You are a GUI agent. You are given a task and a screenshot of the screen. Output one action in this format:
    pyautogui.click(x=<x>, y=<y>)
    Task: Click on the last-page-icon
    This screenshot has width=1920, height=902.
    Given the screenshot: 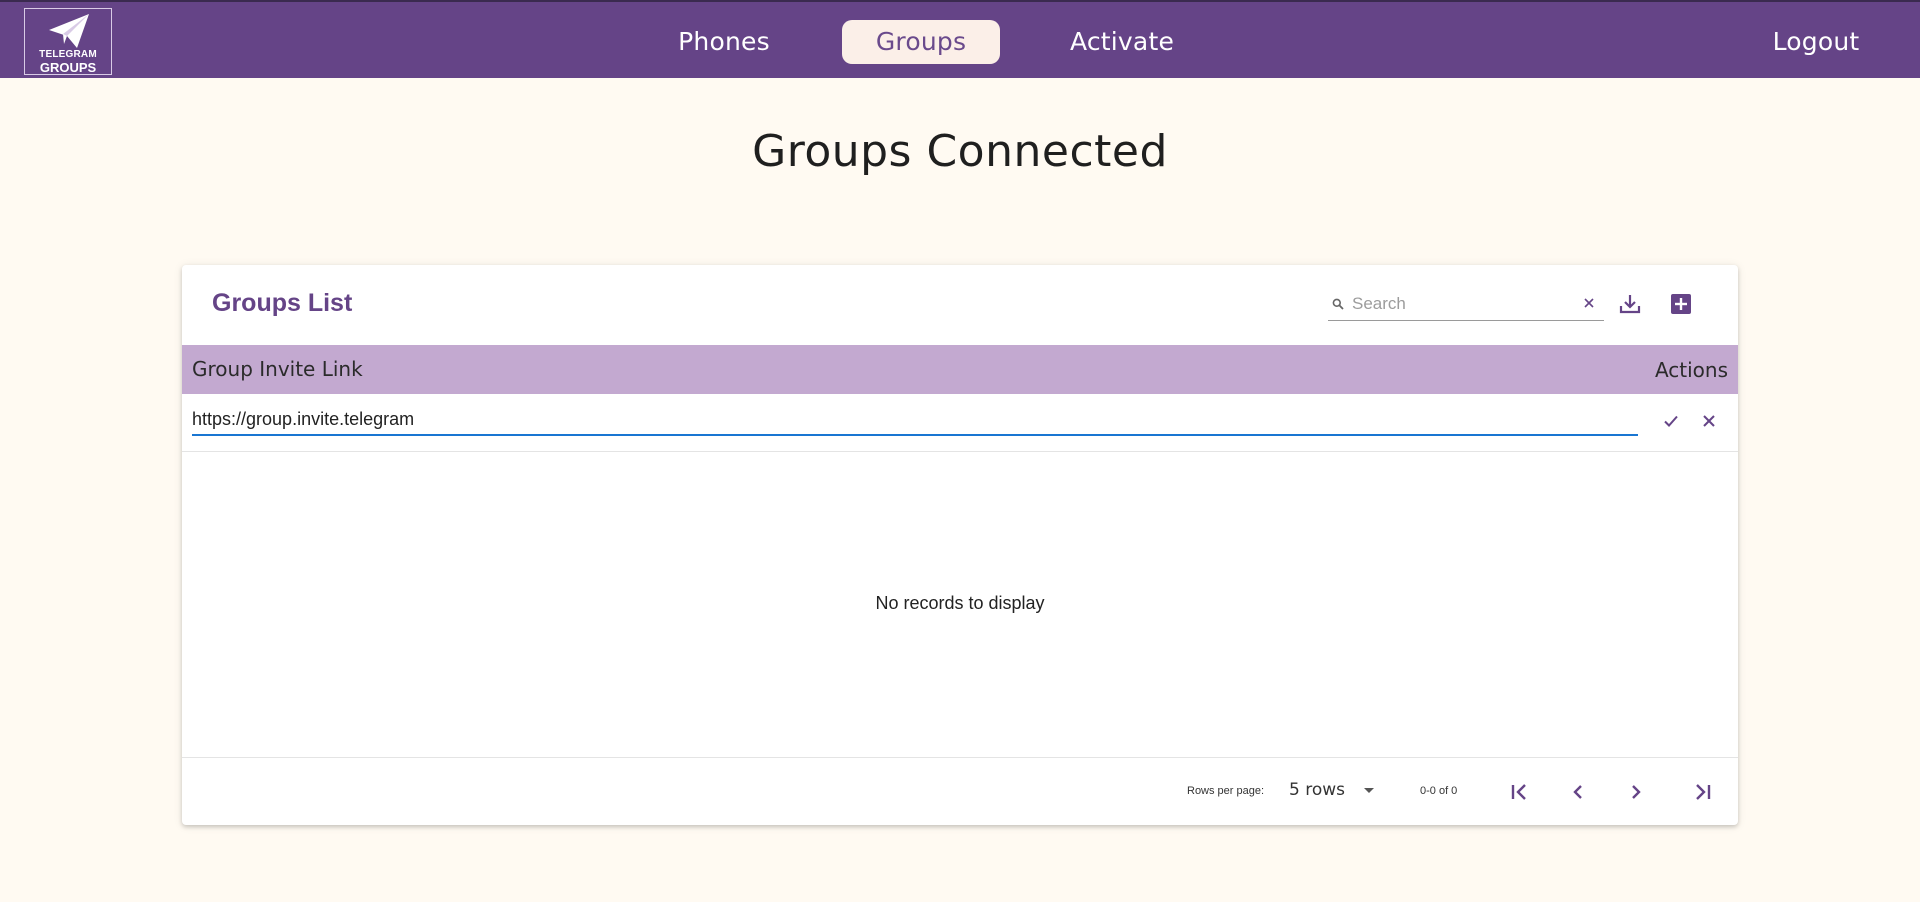 What is the action you would take?
    pyautogui.click(x=1703, y=792)
    